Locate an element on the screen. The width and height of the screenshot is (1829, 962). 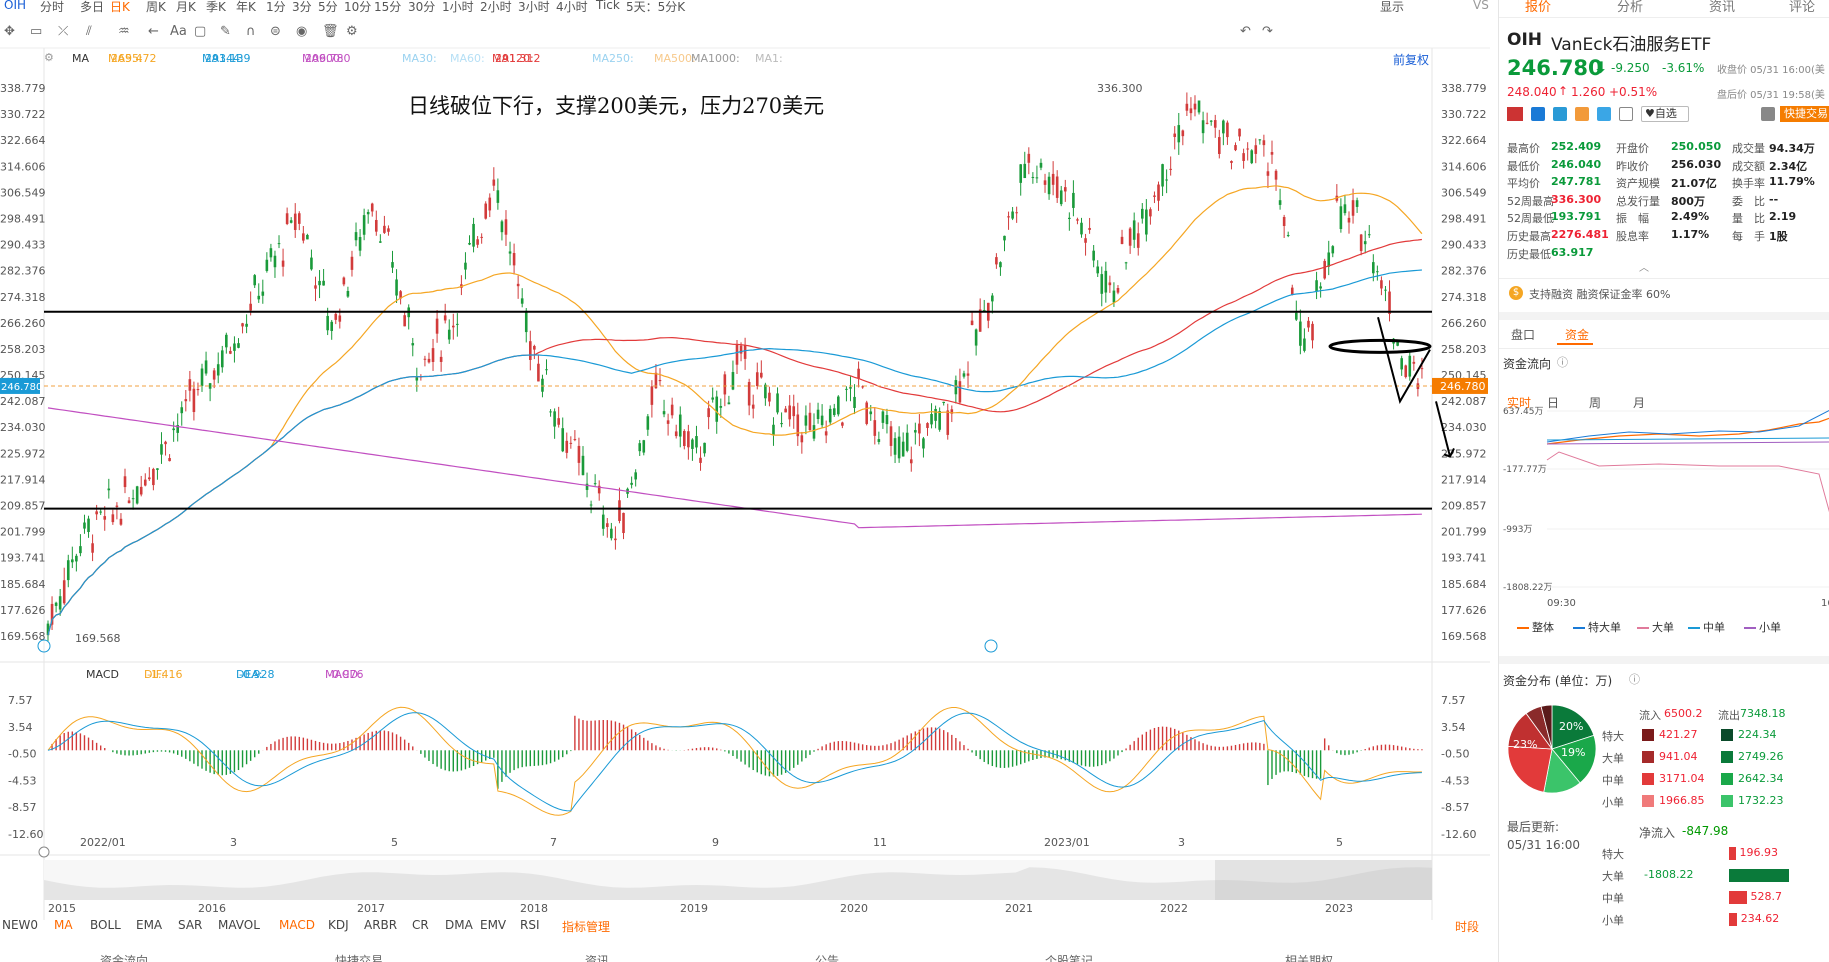
period-15: 3小时 is located at coordinates (534, 7).